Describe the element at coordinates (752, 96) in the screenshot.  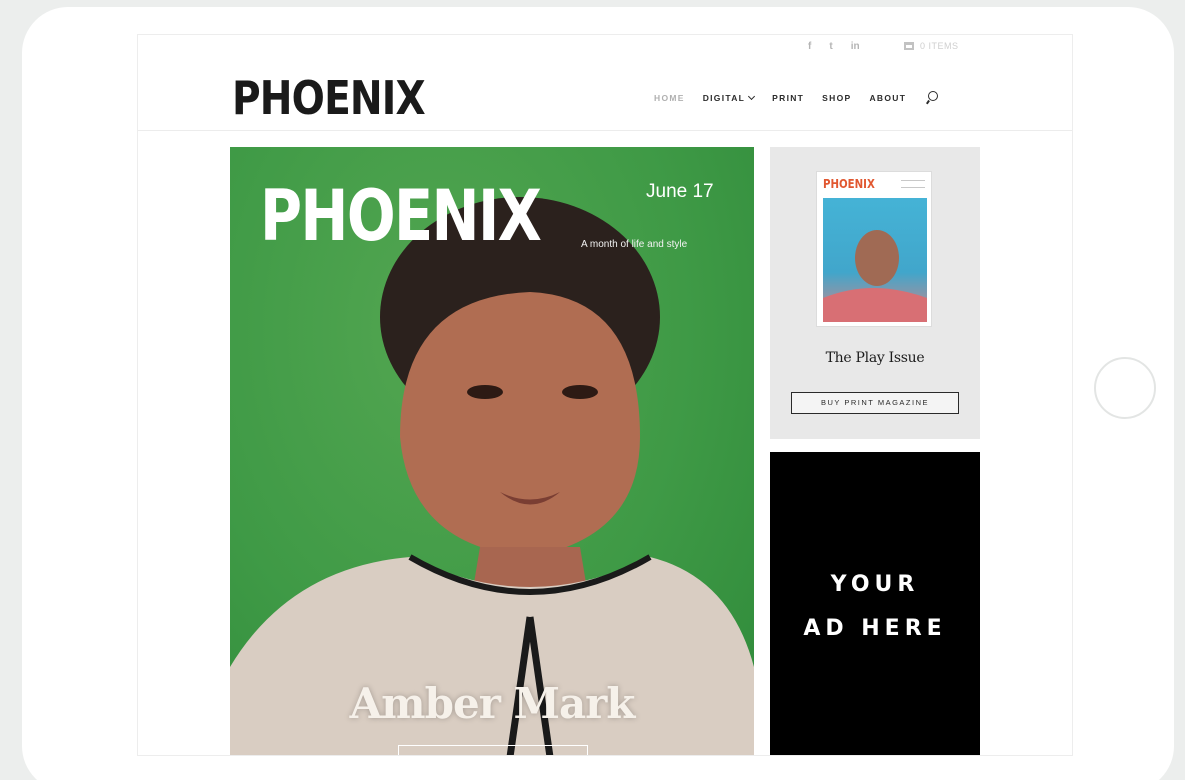
I see `chevron-down-icon` at that location.